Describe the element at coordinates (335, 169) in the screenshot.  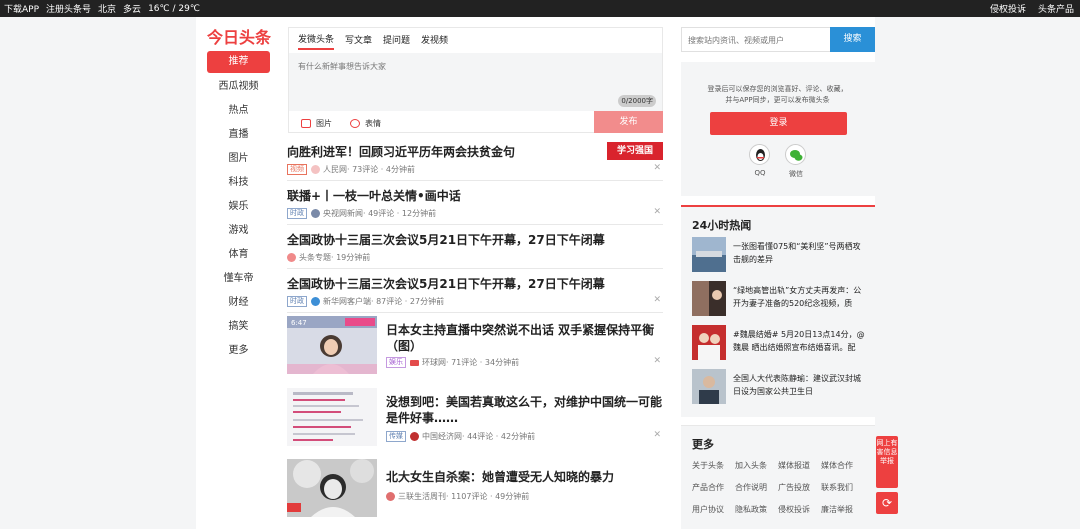
I see `feed-item-source: 人民网` at that location.